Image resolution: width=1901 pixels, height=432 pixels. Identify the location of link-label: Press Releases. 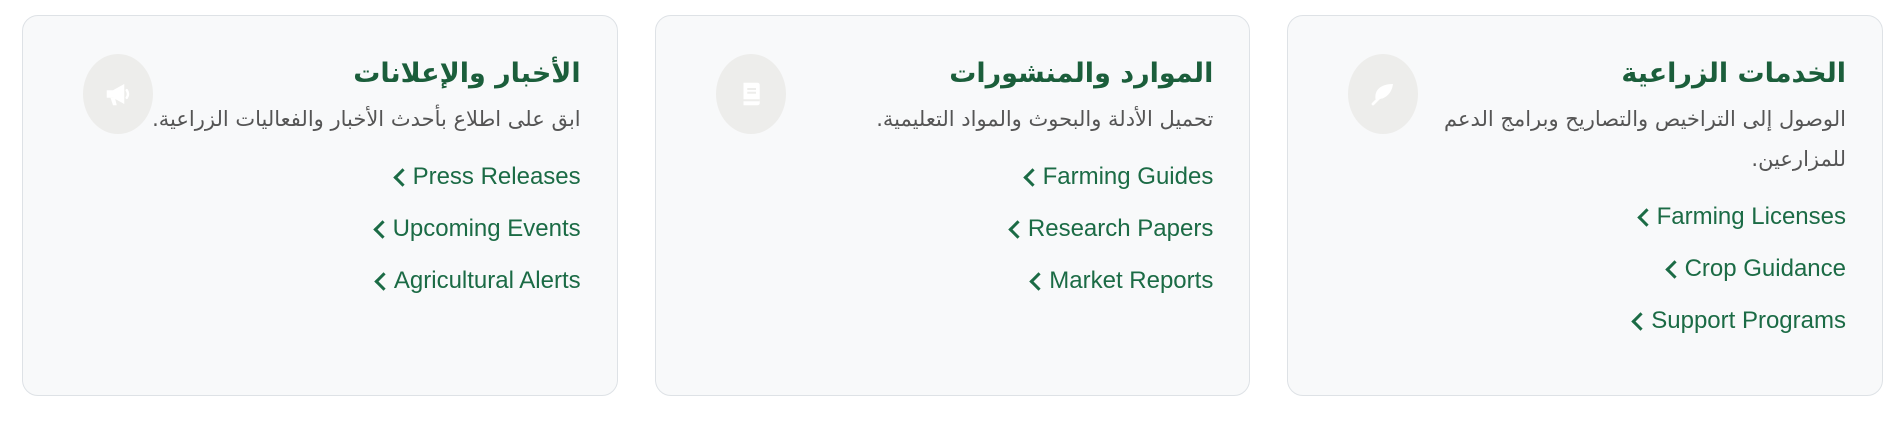
(496, 177).